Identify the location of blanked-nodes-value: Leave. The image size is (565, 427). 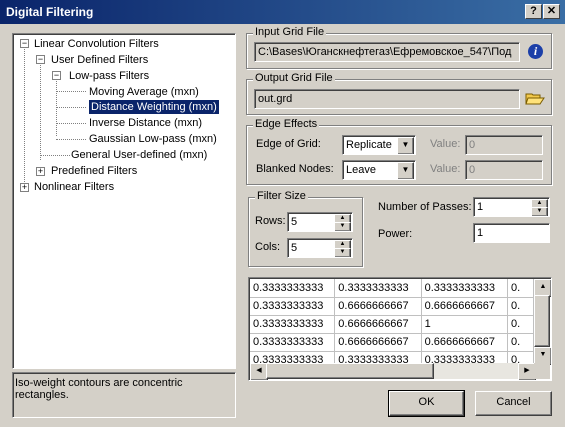
(361, 170).